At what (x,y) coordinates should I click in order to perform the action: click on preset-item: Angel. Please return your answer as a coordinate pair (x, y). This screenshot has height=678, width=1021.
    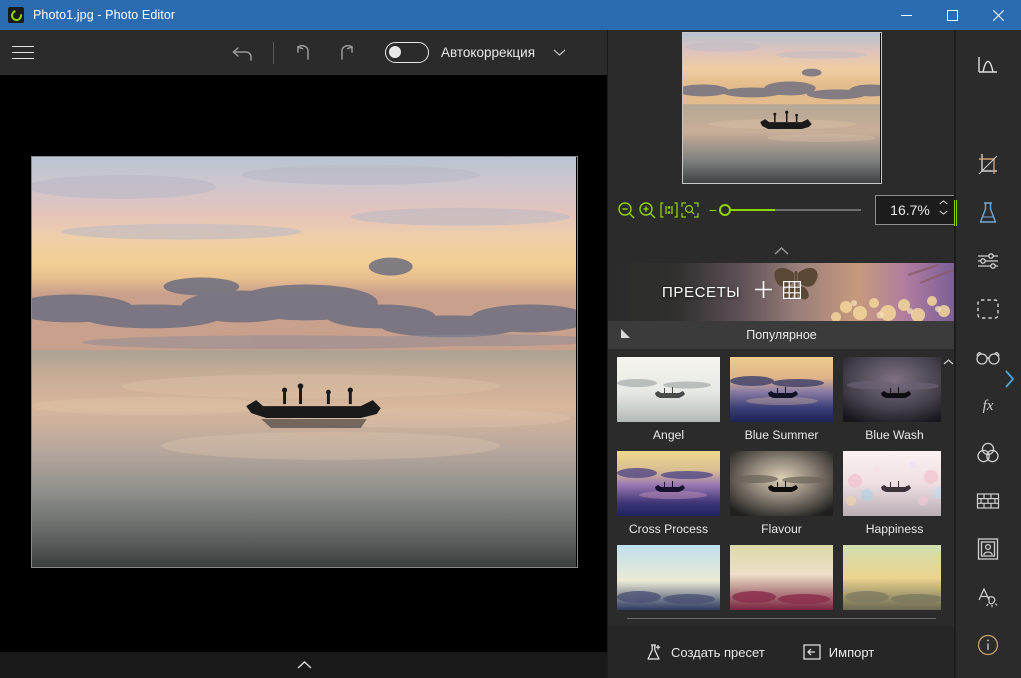
    Looking at the image, I should click on (668, 399).